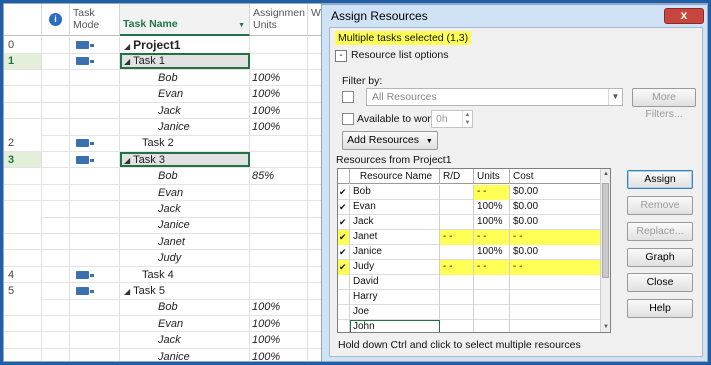 The image size is (711, 365). I want to click on assign-button: Assign, so click(660, 179).